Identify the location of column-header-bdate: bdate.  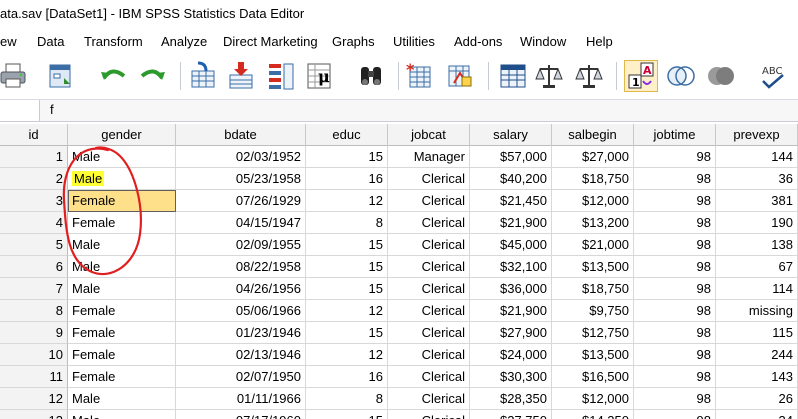
(241, 135).